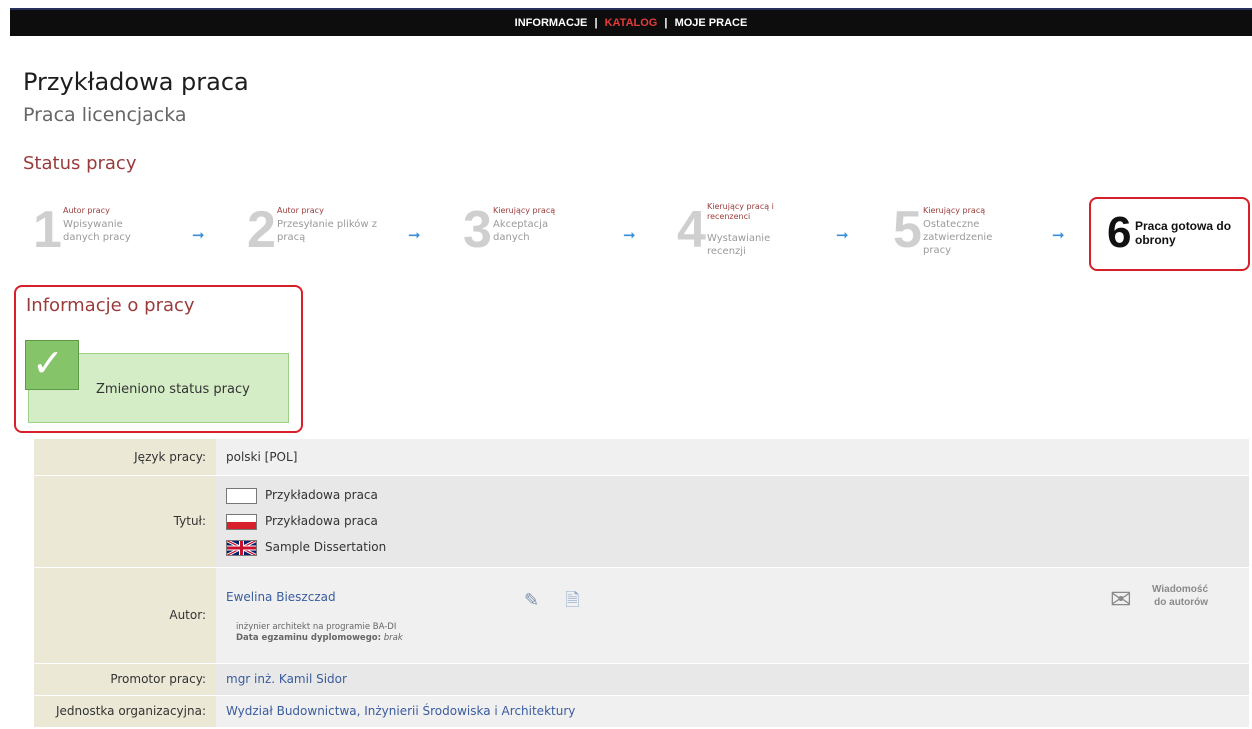 The image size is (1252, 729). What do you see at coordinates (125, 457) in the screenshot?
I see `language-label: Język pracy:` at bounding box center [125, 457].